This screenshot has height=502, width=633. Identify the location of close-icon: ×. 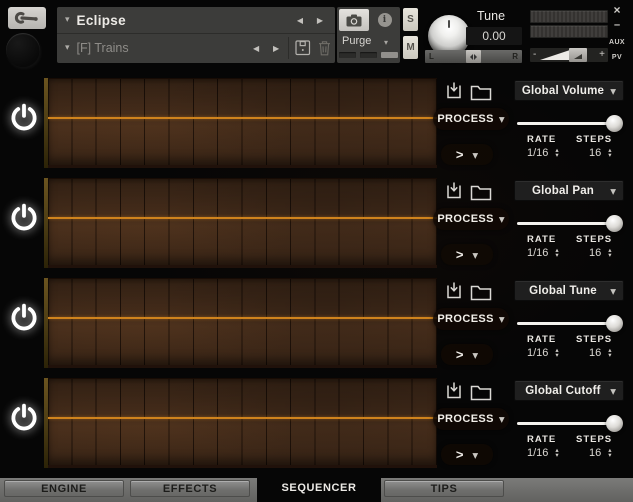
(616, 10).